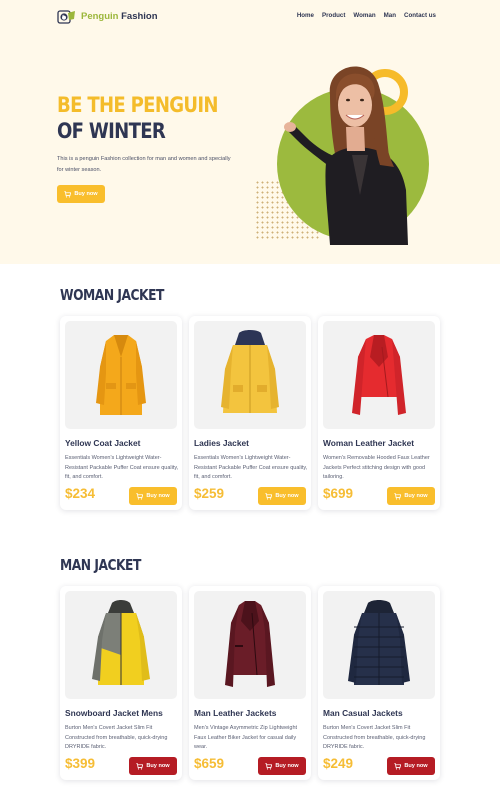  Describe the element at coordinates (379, 642) in the screenshot. I see `navy-puffer-jacket-icon` at that location.